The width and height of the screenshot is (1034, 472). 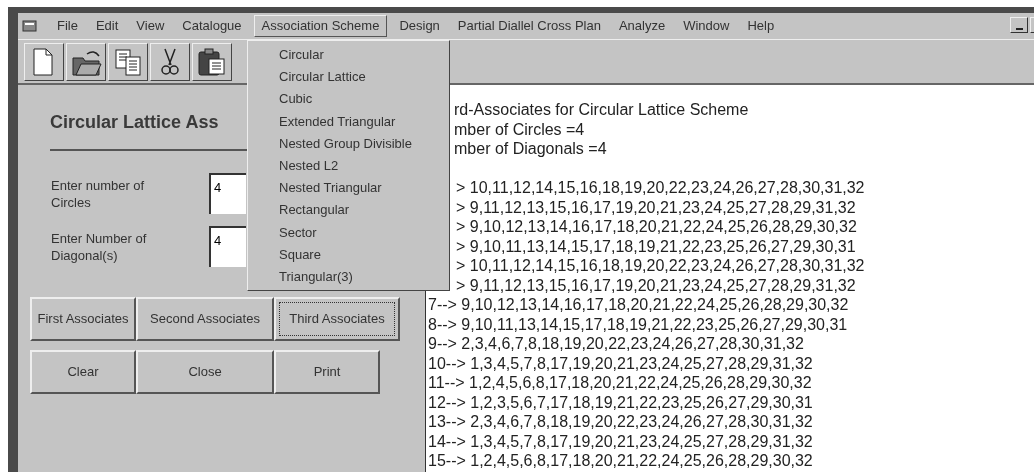 I want to click on clipboard-icon, so click(x=212, y=61).